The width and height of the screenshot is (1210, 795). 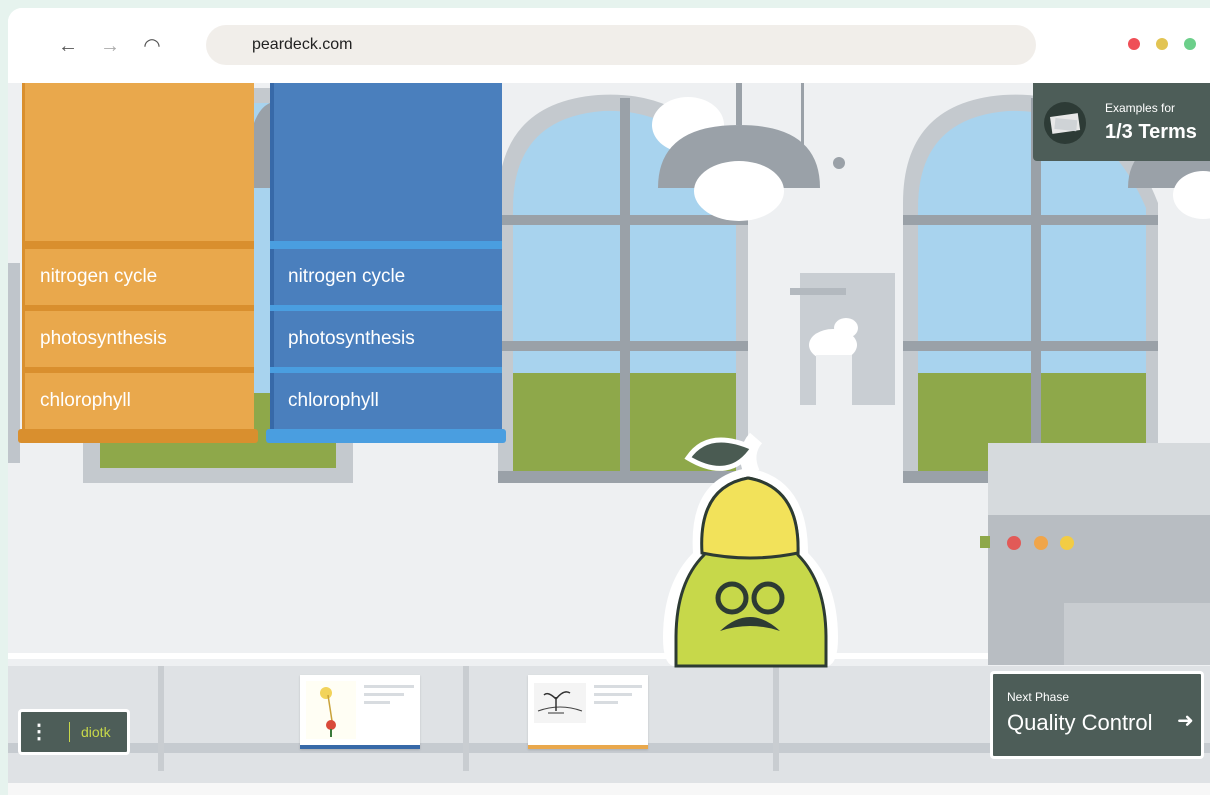 I want to click on bottom-strip, so click(x=609, y=789).